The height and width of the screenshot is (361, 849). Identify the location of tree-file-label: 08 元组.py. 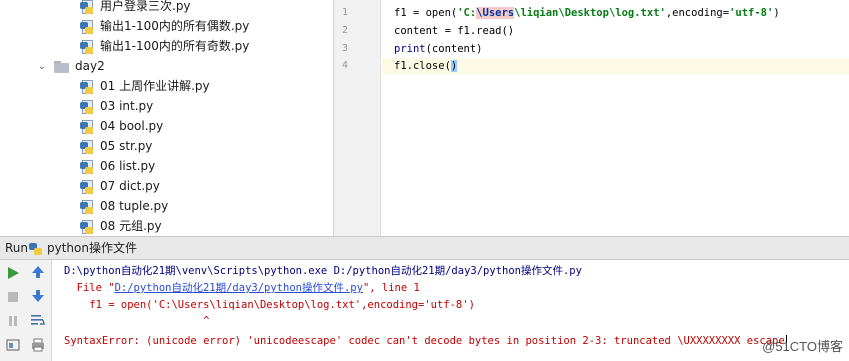
(131, 226).